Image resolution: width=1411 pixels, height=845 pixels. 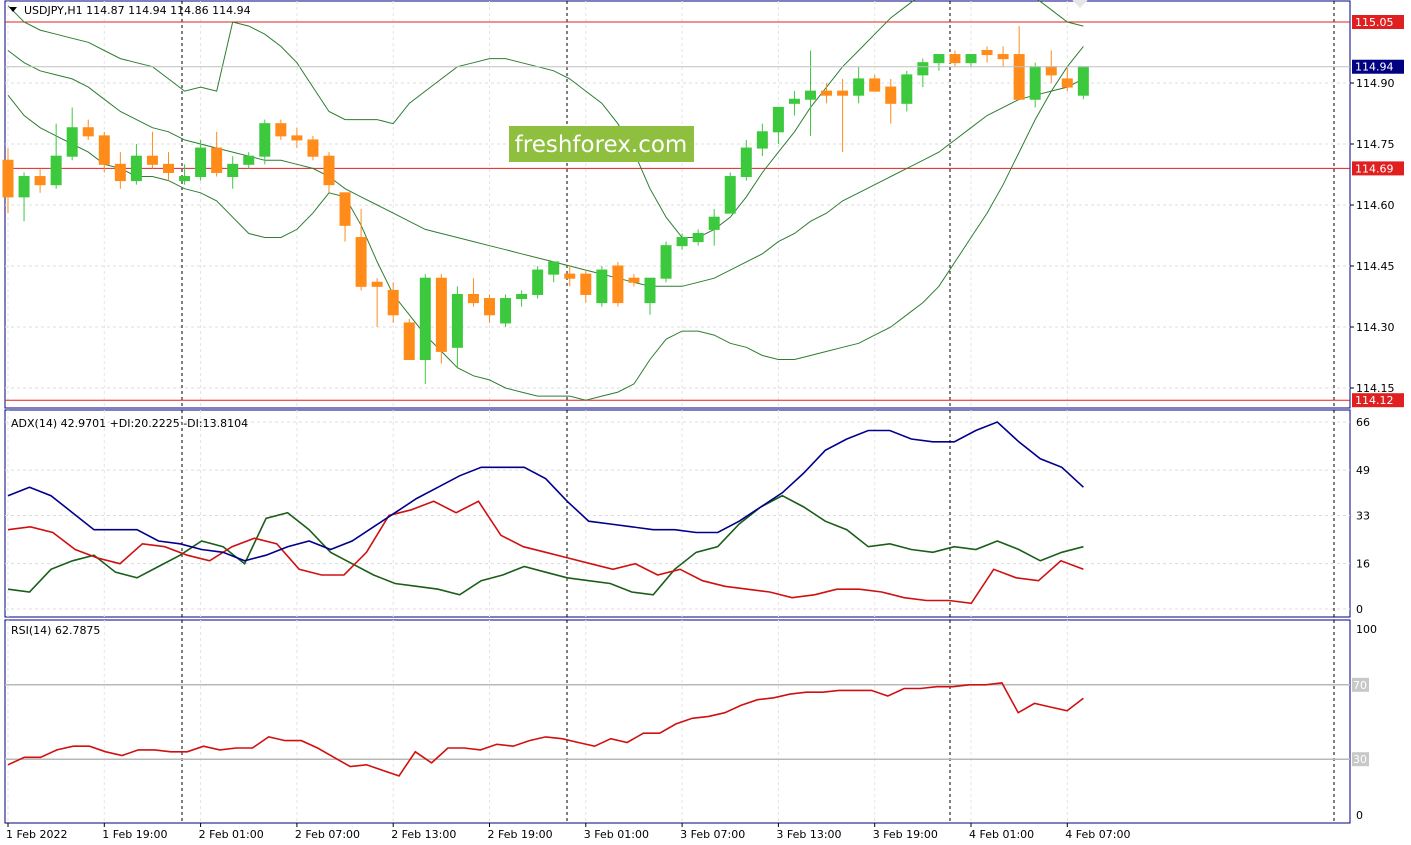 What do you see at coordinates (1360, 759) in the screenshot?
I see `rsi-tick-label: 30` at bounding box center [1360, 759].